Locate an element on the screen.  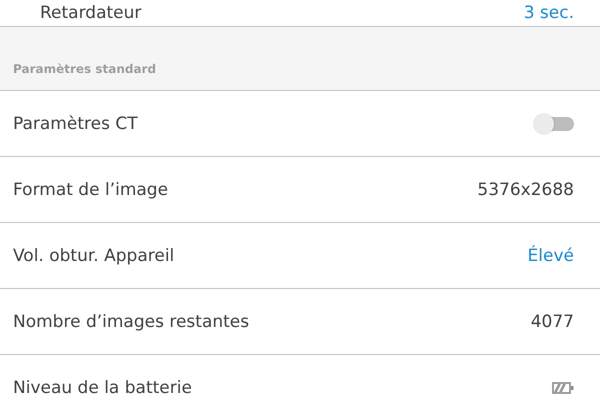
setting-value: Élevé is located at coordinates (551, 256).